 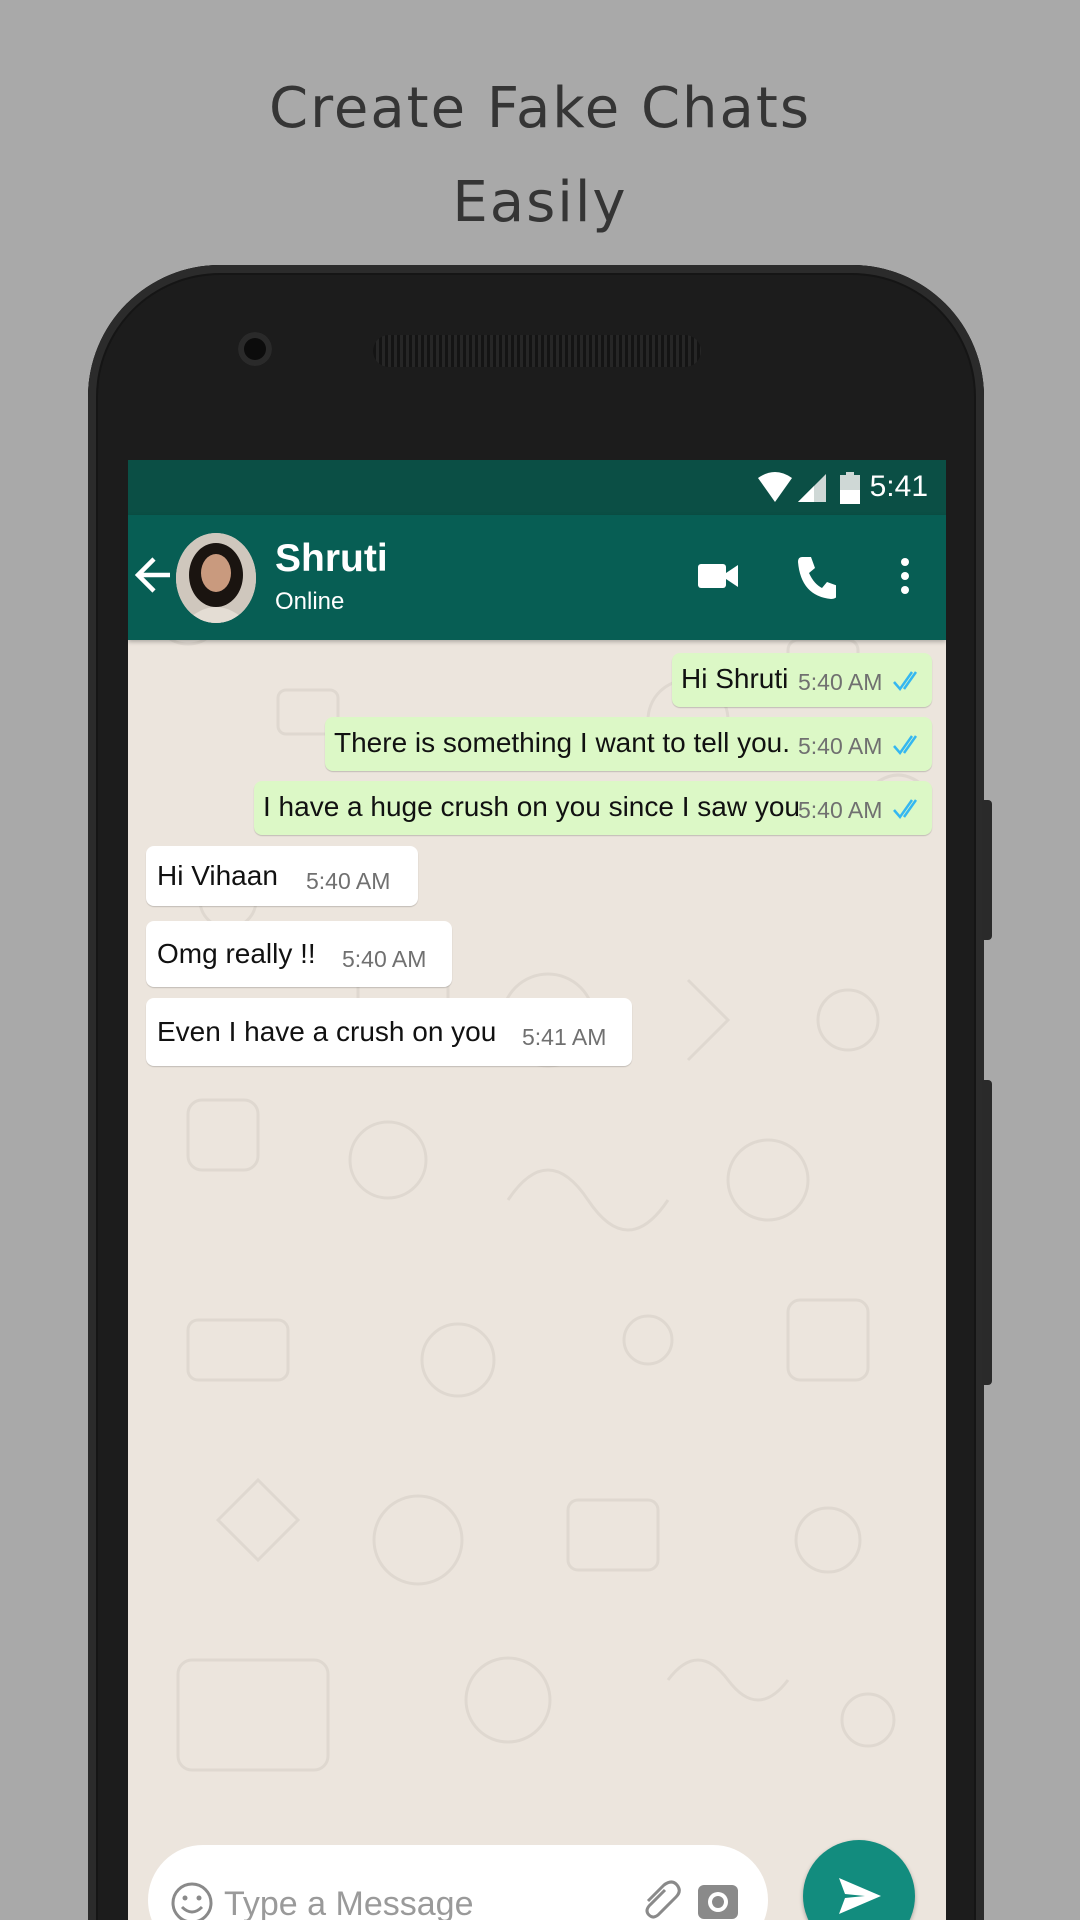 I want to click on attach-icon, so click(x=660, y=1898).